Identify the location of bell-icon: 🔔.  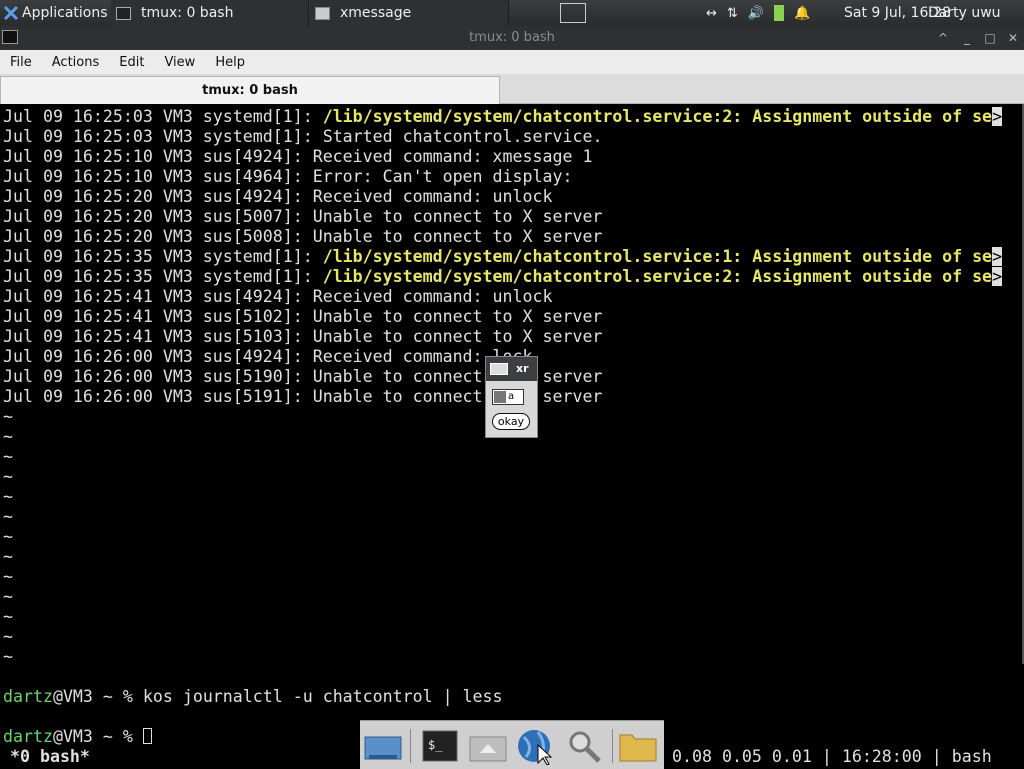
(802, 13).